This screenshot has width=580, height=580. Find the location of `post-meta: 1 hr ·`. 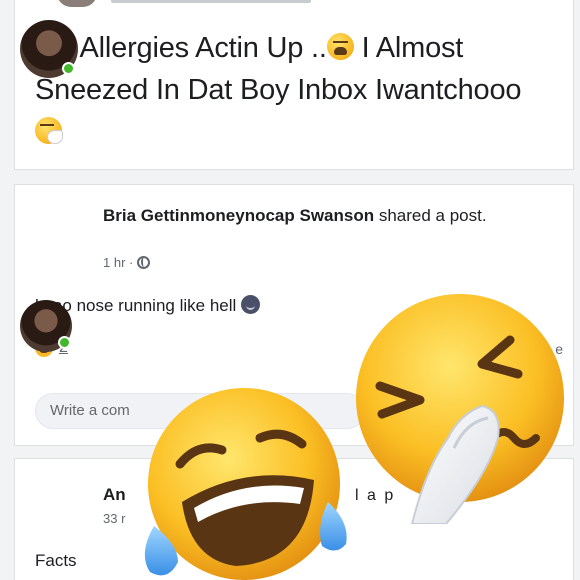

post-meta: 1 hr · is located at coordinates (127, 262).